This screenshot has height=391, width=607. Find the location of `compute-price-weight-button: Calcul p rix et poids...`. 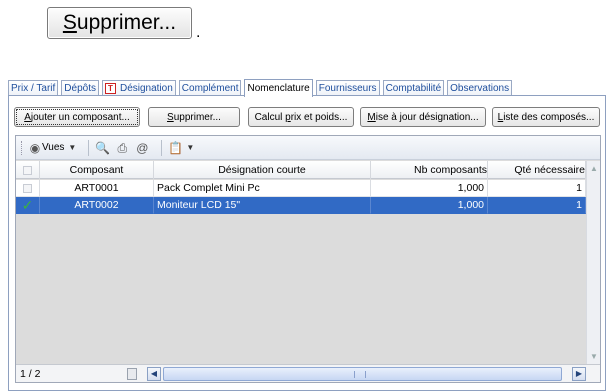

compute-price-weight-button: Calcul p rix et poids... is located at coordinates (301, 117).